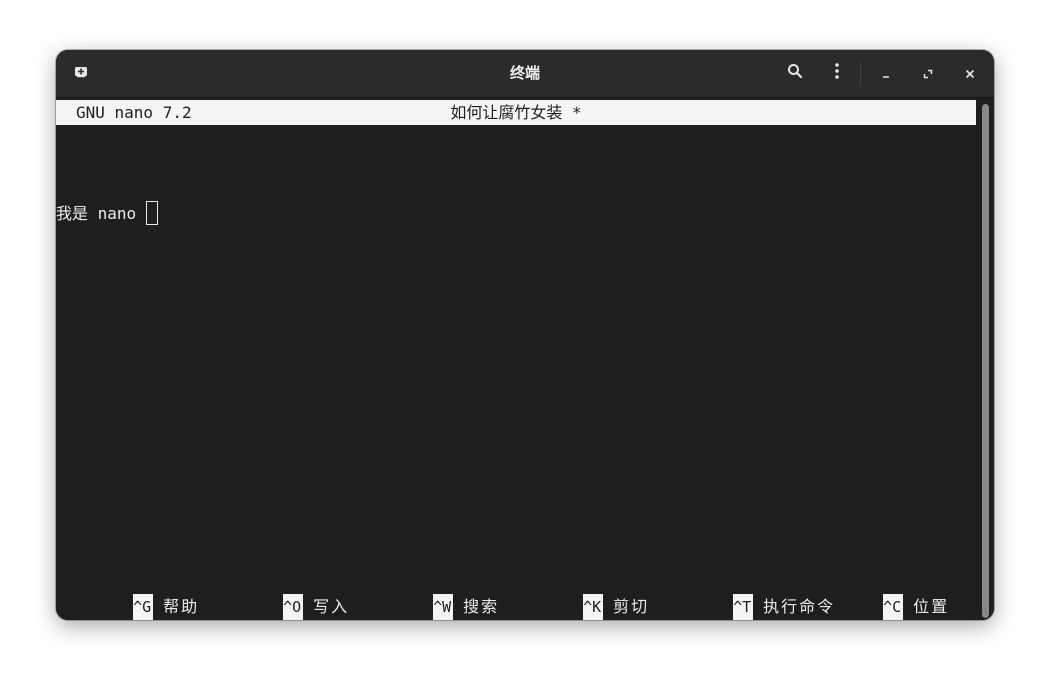  What do you see at coordinates (101, 213) in the screenshot?
I see `buffer-text: 我是 nano` at bounding box center [101, 213].